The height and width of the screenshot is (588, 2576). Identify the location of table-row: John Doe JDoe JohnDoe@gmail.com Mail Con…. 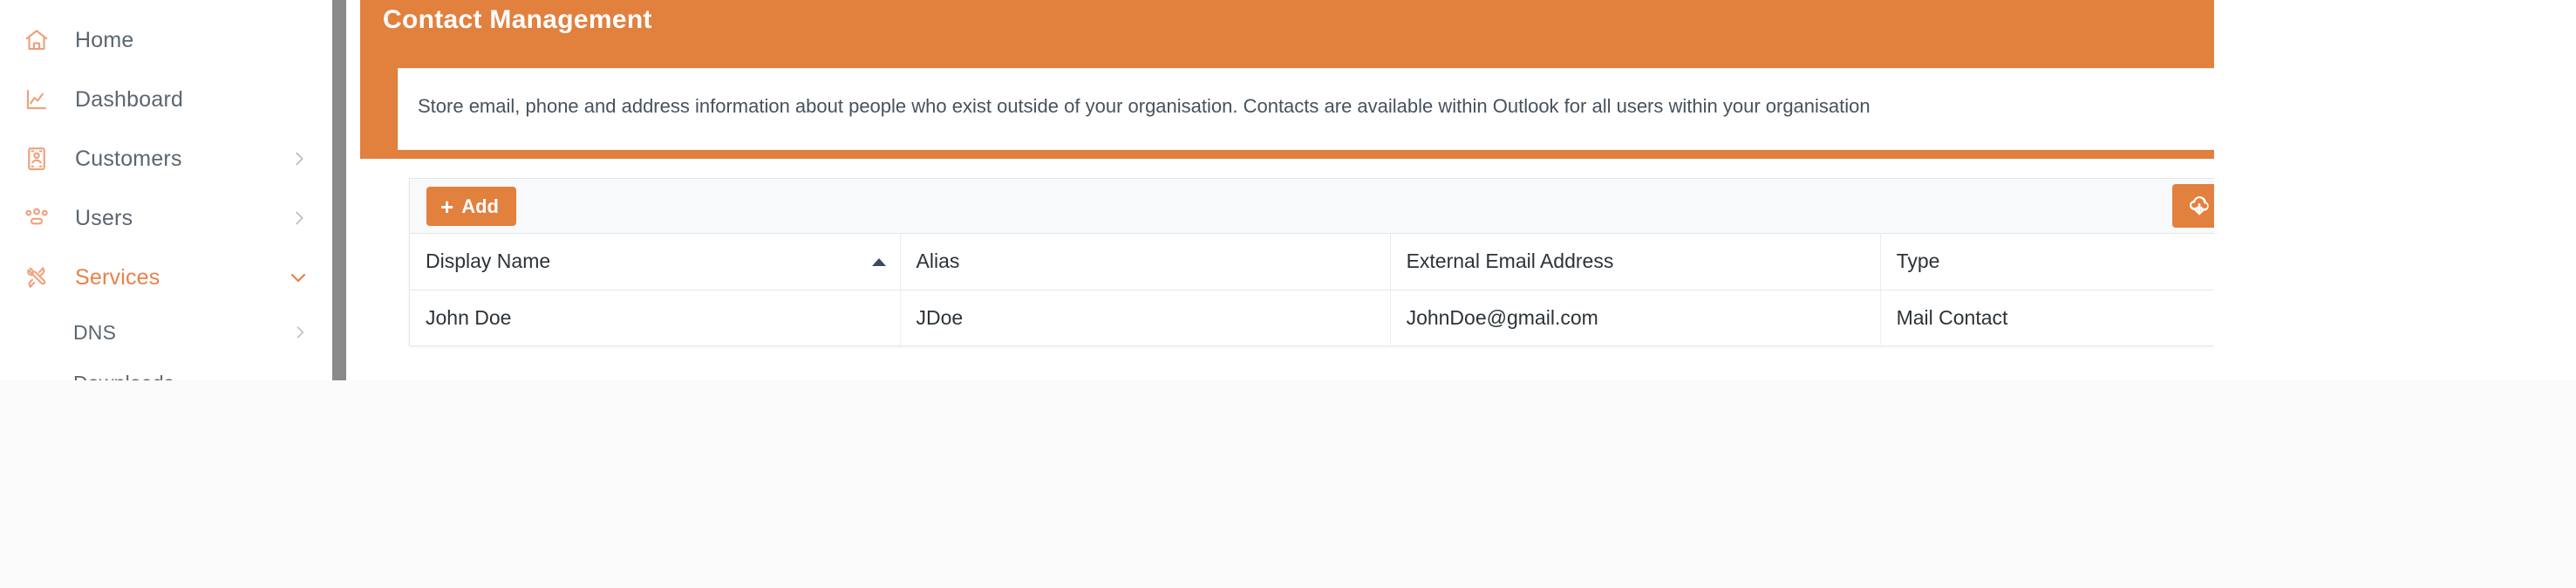
(1469, 317).